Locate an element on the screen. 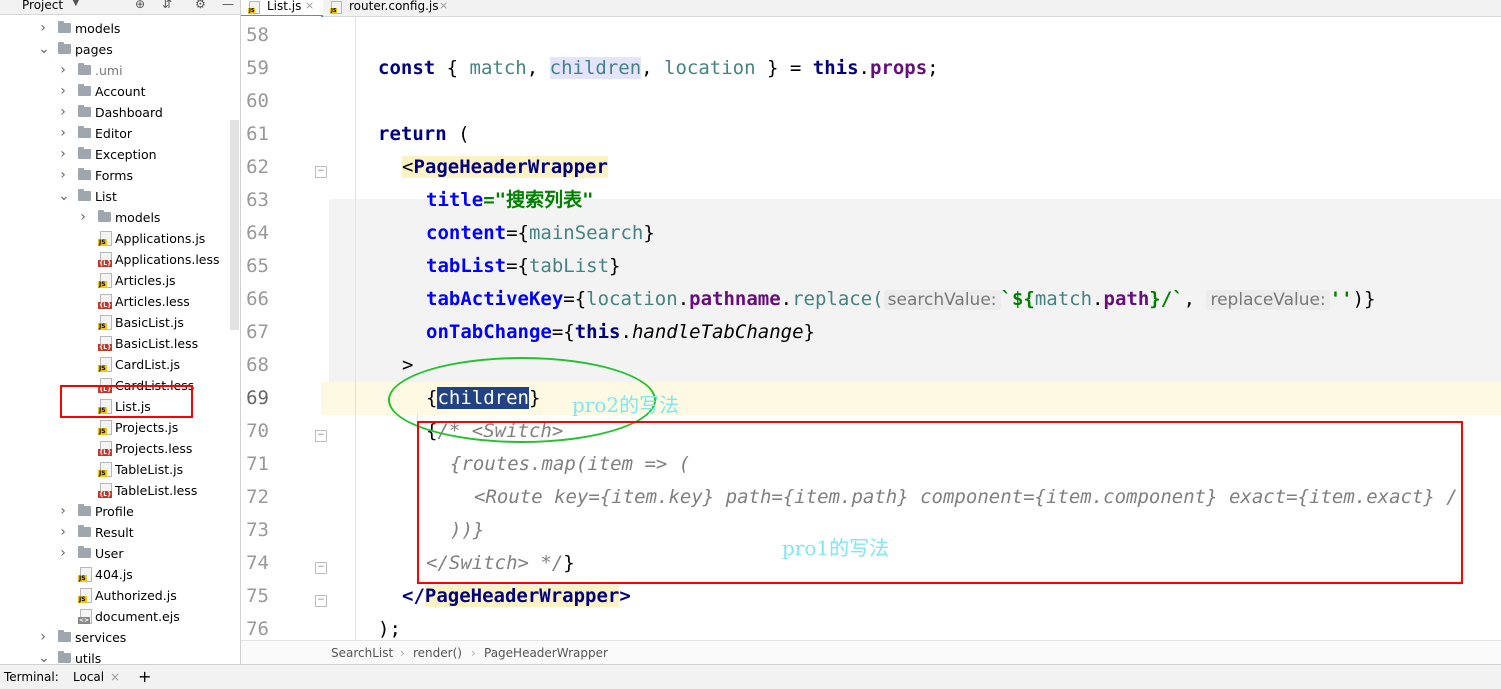 The image size is (1501, 689). line-number: 60 is located at coordinates (257, 101).